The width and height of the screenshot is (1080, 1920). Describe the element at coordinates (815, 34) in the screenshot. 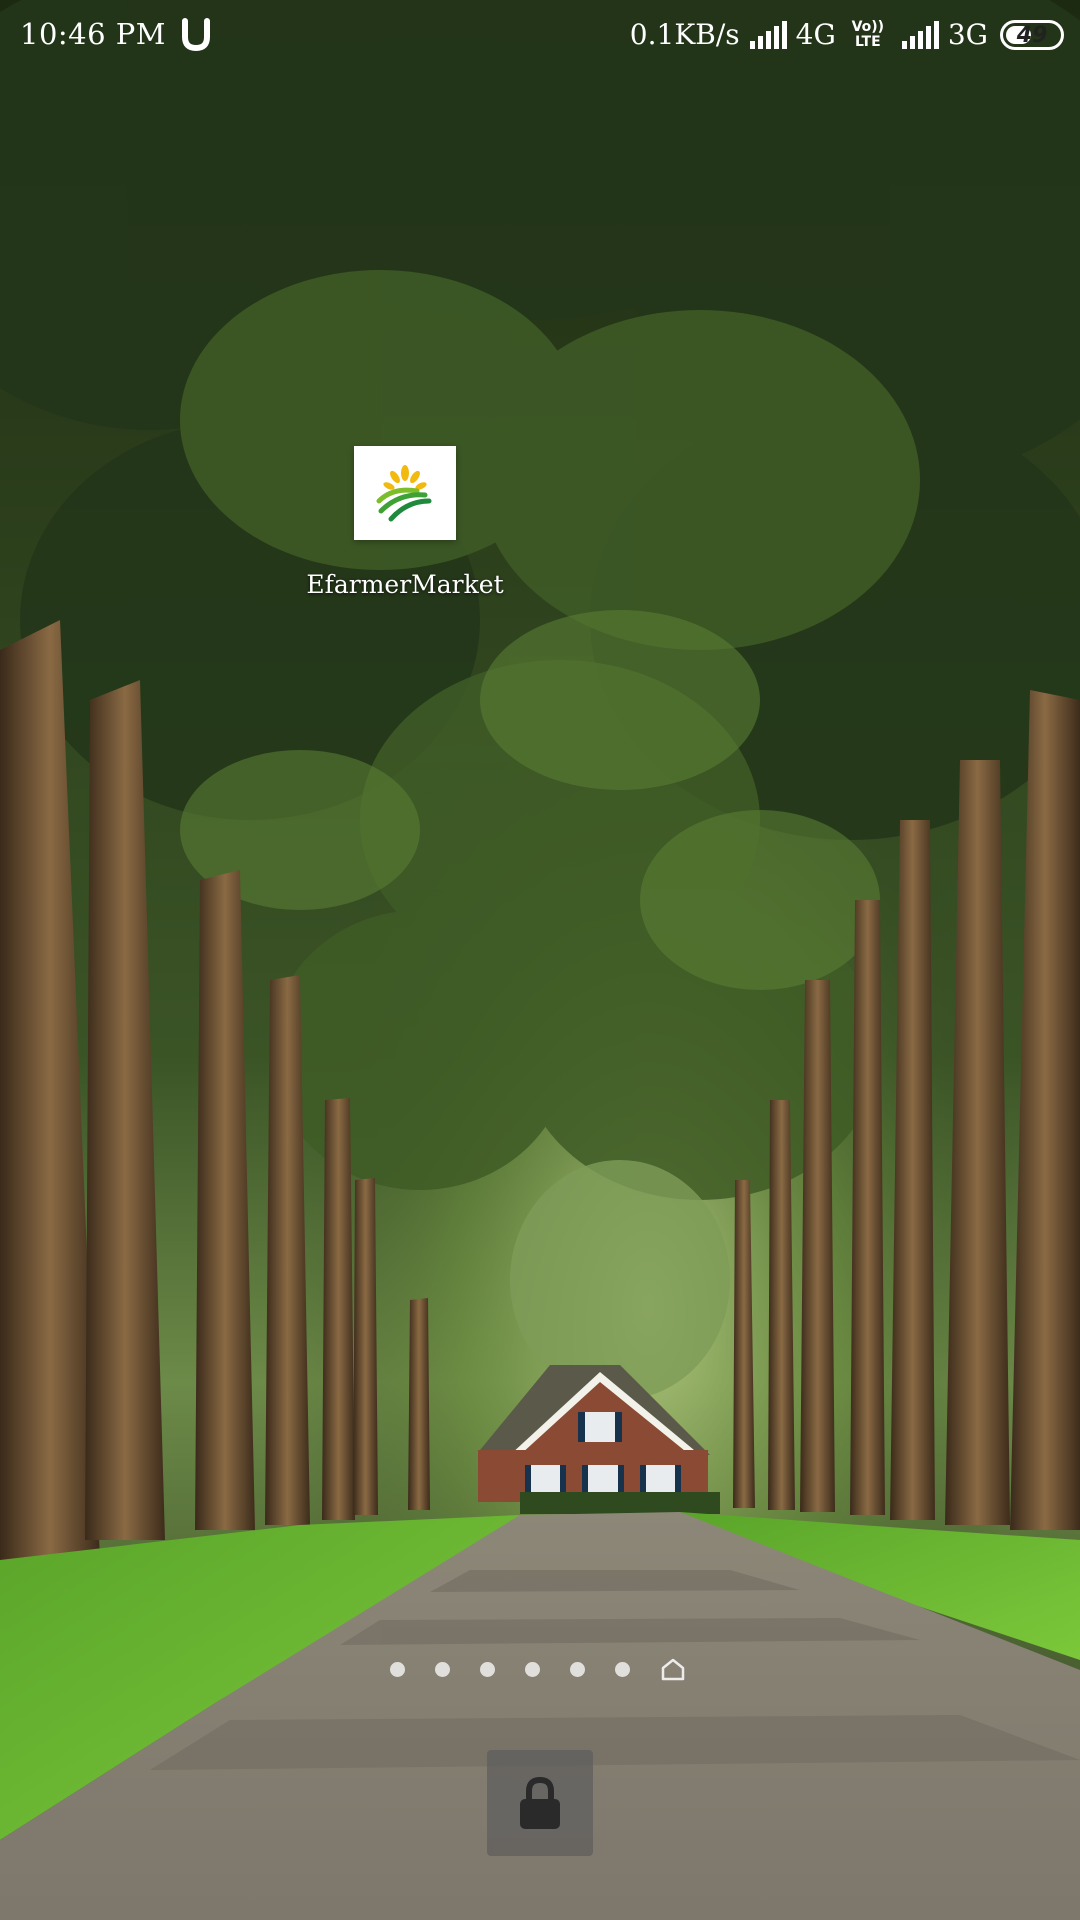

I see `network-type-4g: 4G` at that location.